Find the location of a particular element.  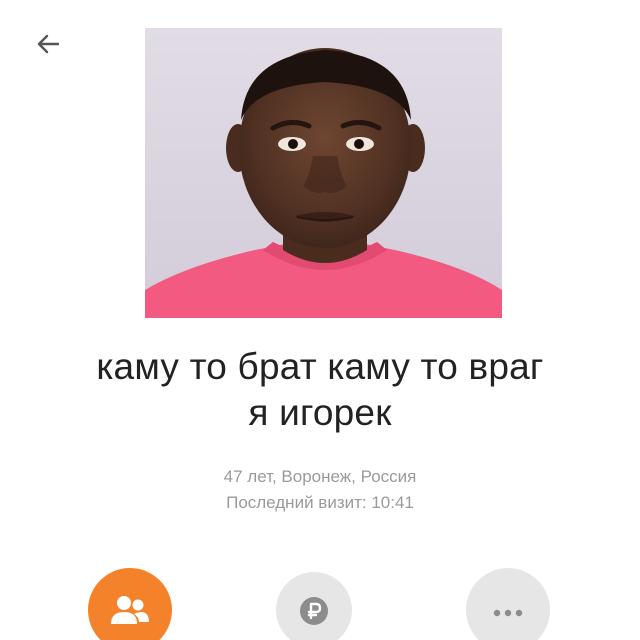

more-dots-icon is located at coordinates (508, 613).